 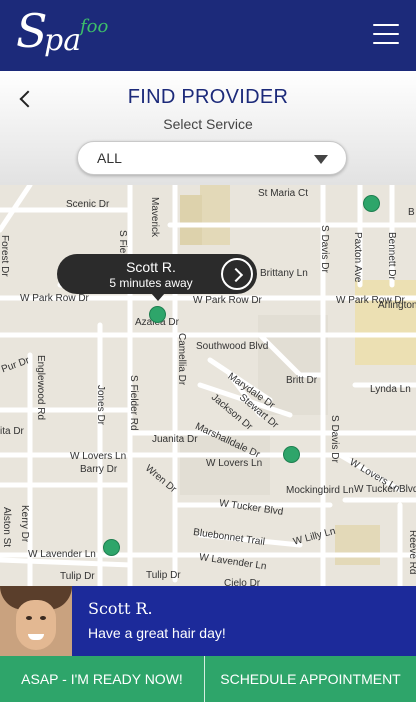 I want to click on street-label: Jones Dr, so click(x=100, y=405).